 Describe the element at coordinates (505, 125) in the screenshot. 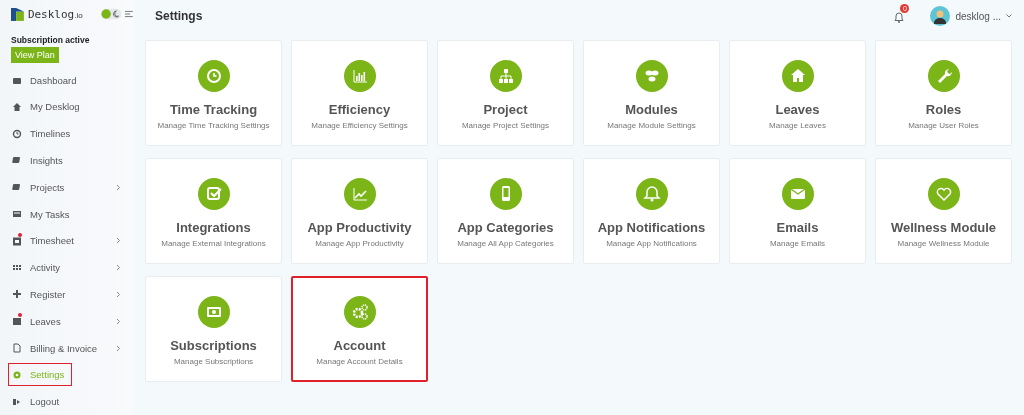

I see `card-description: Manage Project Settings` at that location.